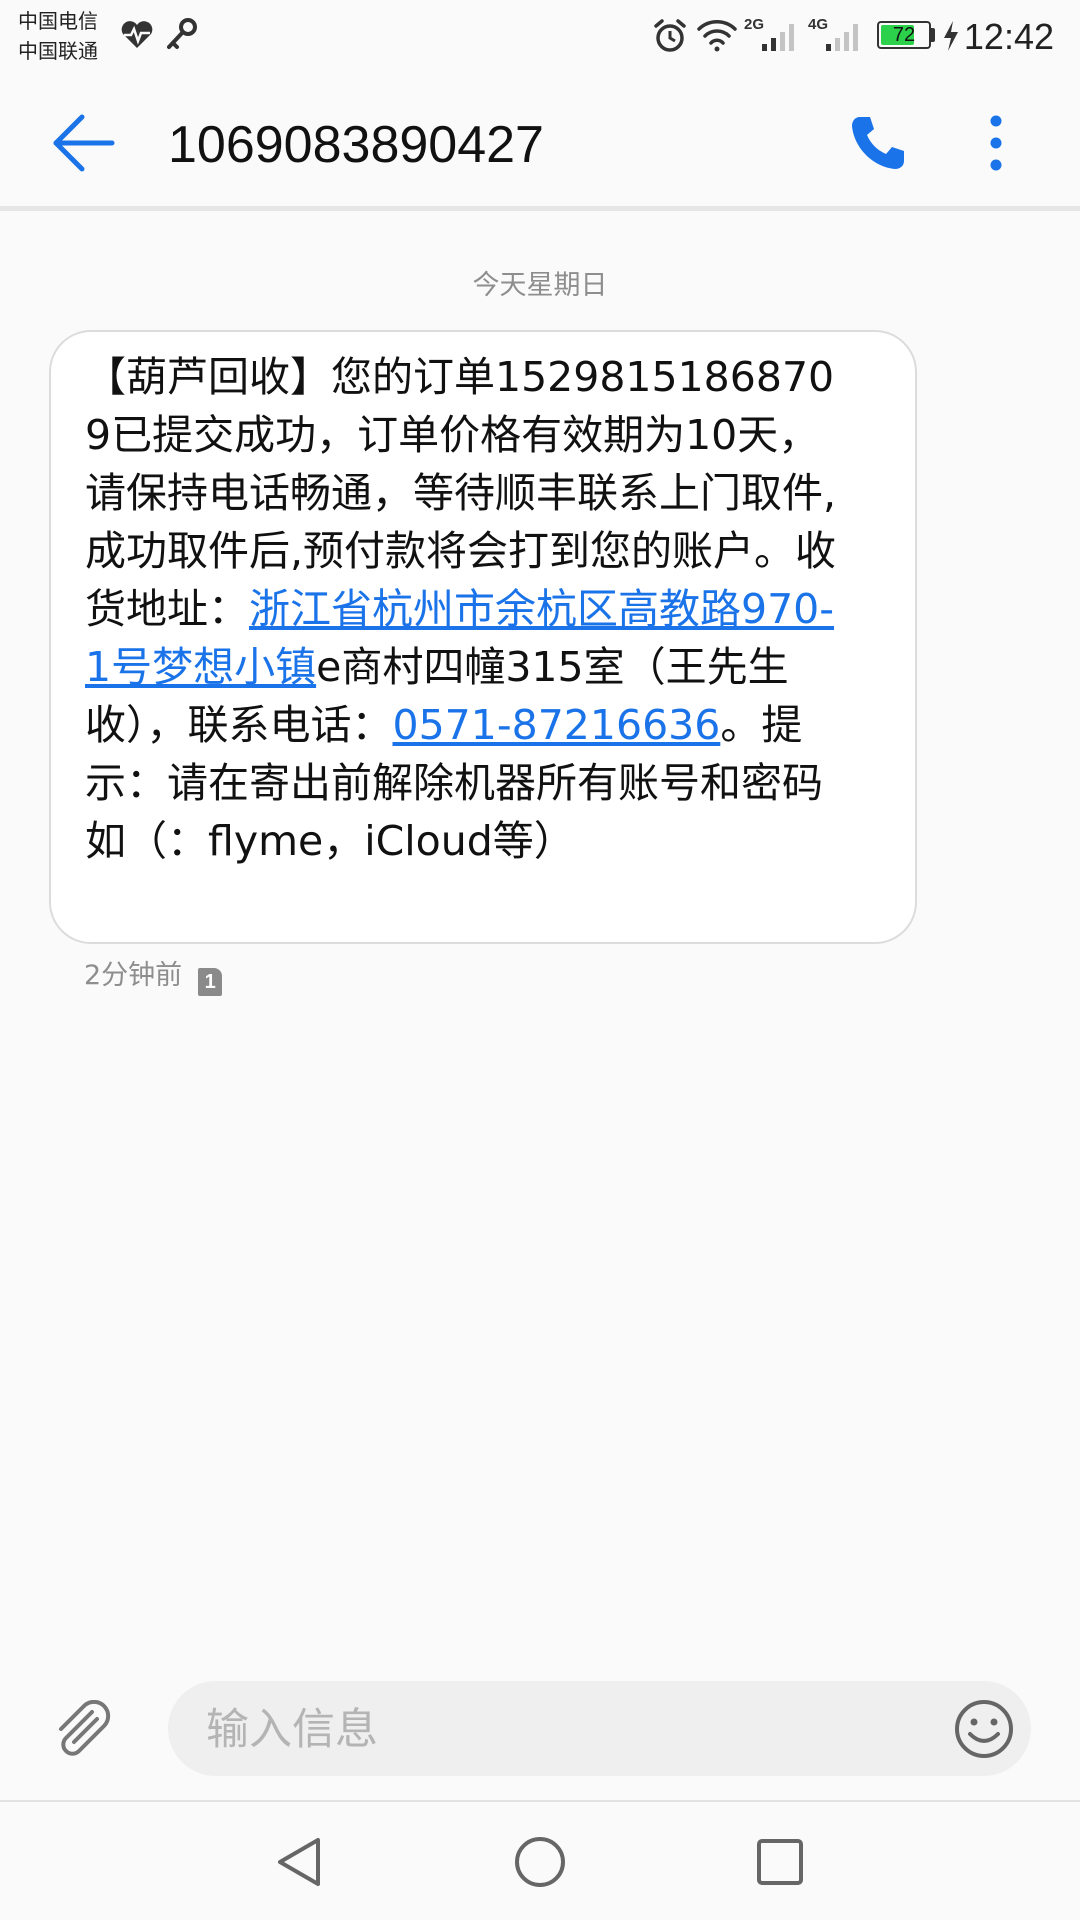 The height and width of the screenshot is (1920, 1080). I want to click on back-arrow-icon, so click(86, 143).